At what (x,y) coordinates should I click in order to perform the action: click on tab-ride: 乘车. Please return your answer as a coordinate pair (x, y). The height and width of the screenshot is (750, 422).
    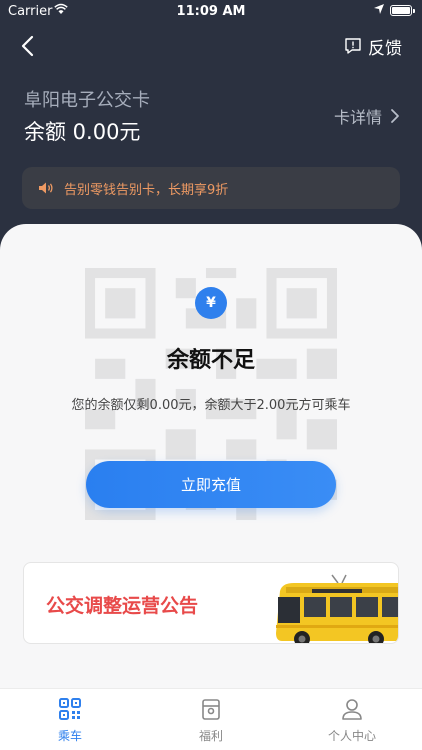
    Looking at the image, I should click on (70, 720).